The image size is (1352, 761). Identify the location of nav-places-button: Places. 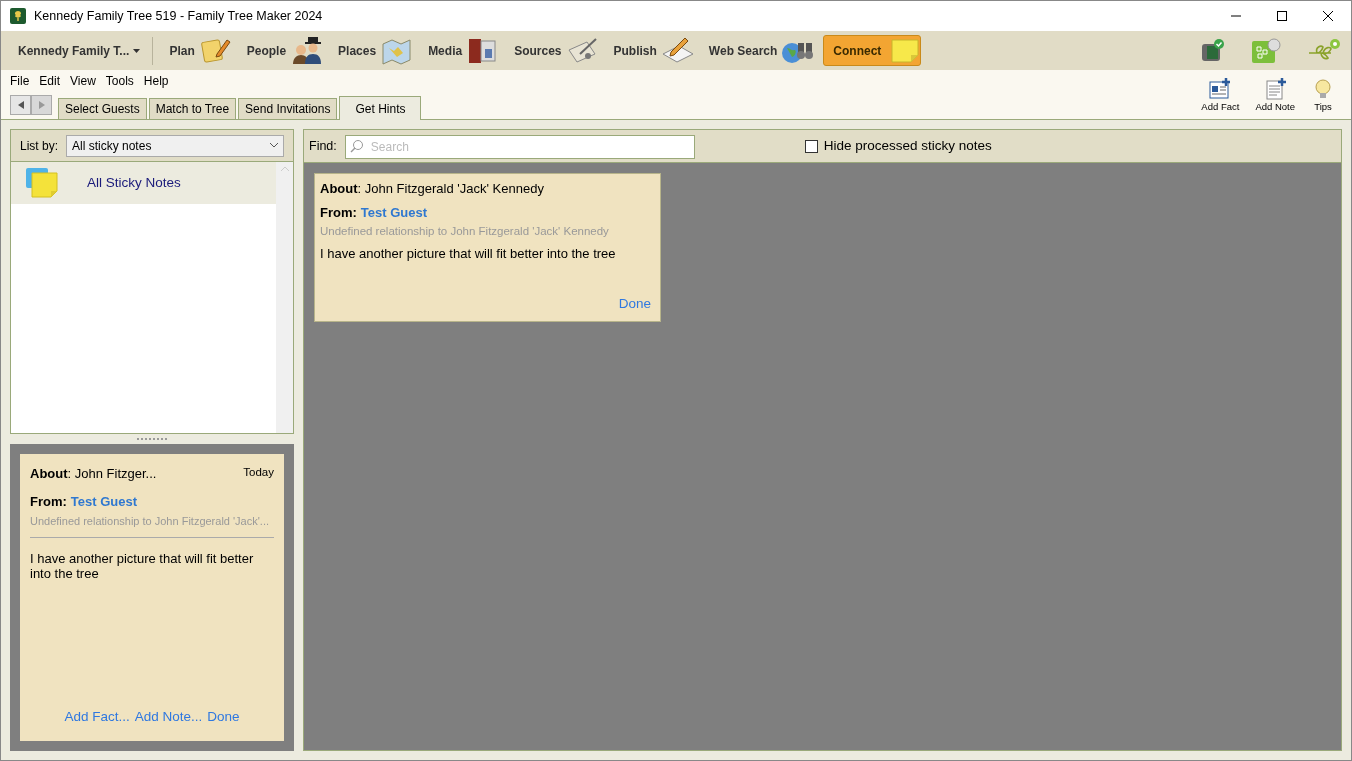
(375, 50).